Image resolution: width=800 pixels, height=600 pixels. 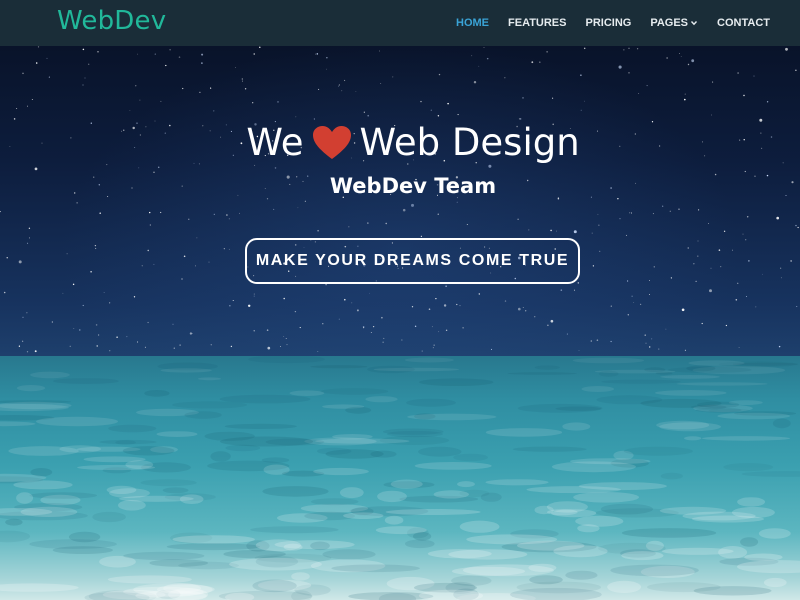 I want to click on nav-item-features: FEATURES, so click(x=537, y=23).